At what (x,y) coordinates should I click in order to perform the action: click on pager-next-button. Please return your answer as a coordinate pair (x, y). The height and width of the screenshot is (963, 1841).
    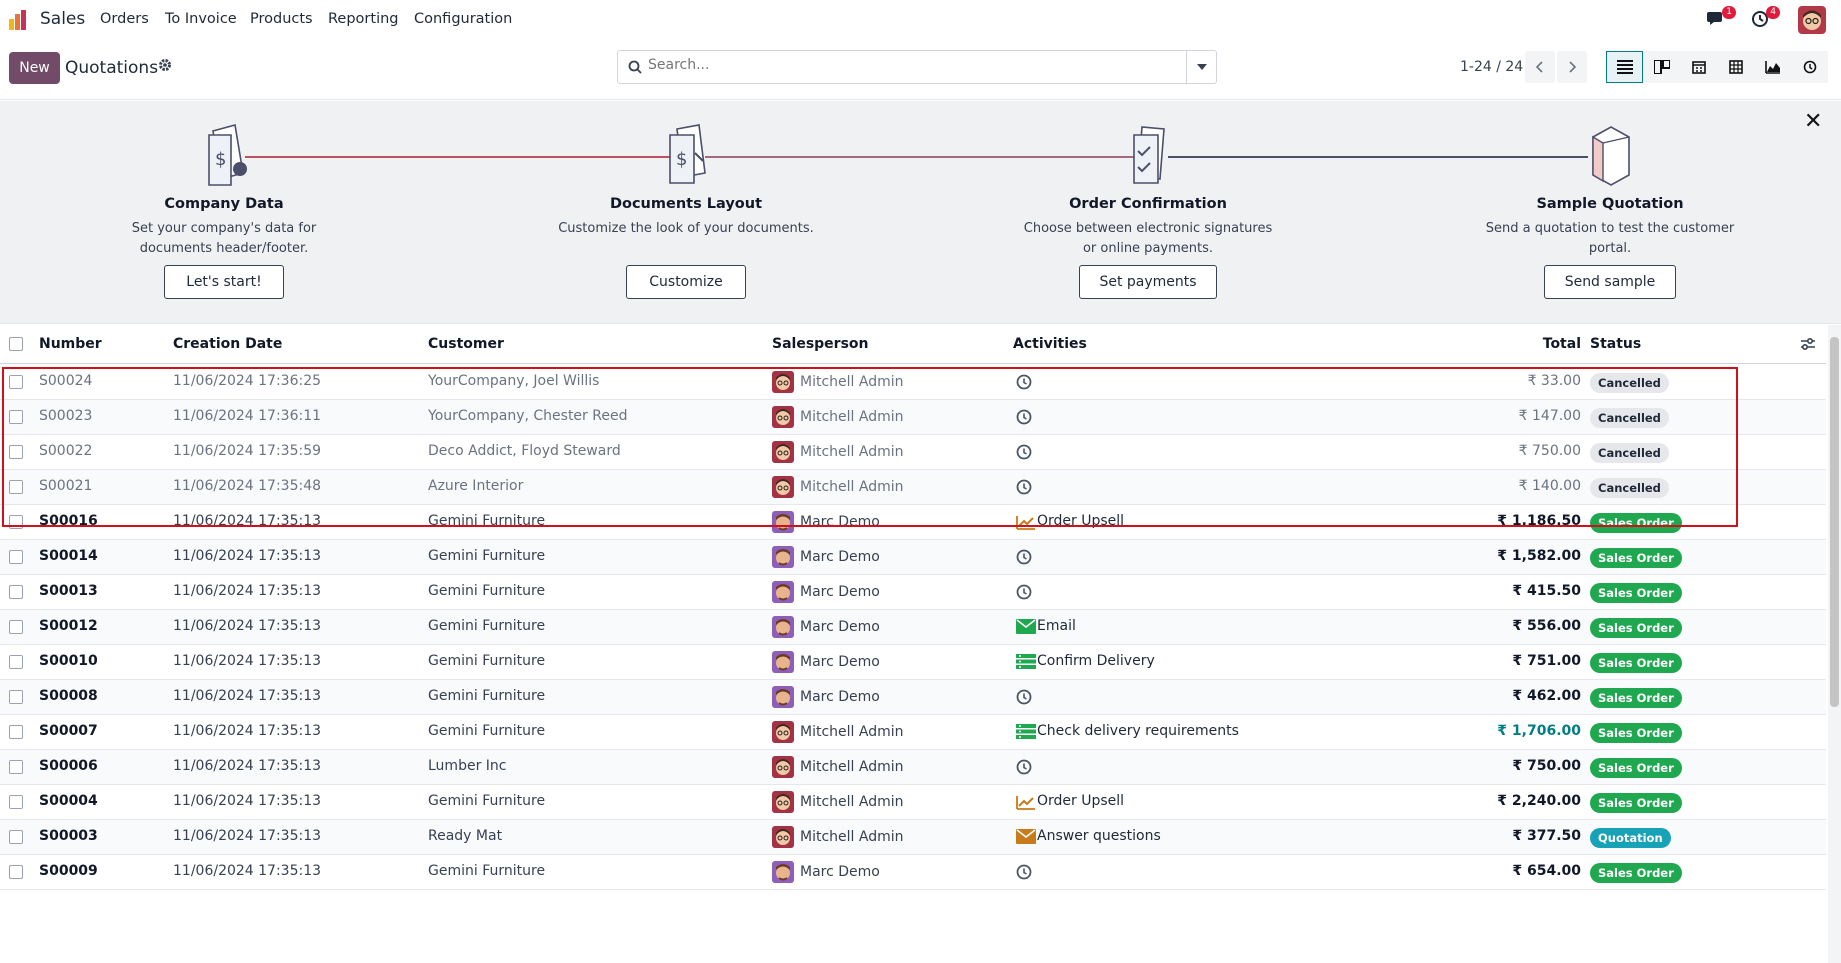
    Looking at the image, I should click on (1572, 67).